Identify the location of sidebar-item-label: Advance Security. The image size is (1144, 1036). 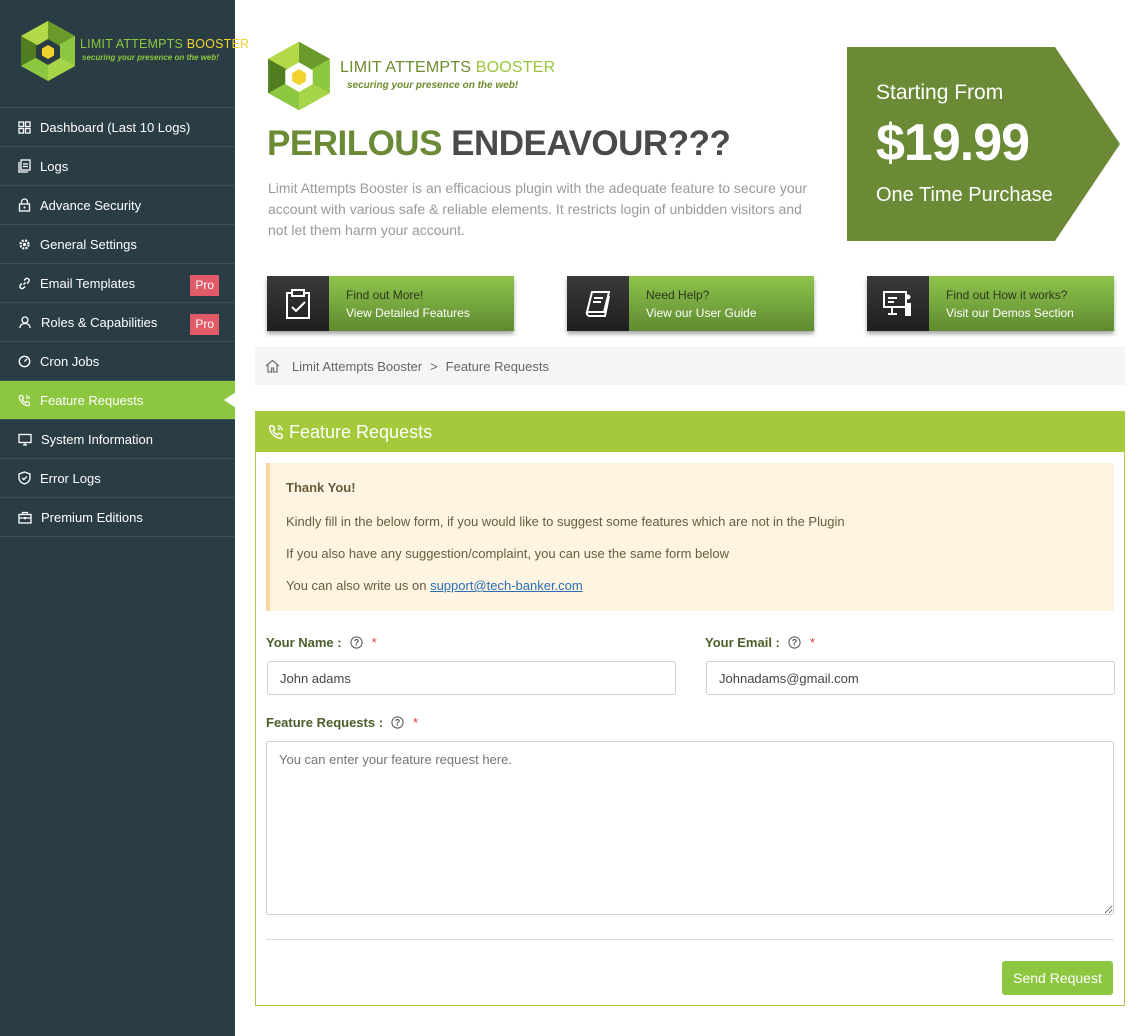
(91, 205).